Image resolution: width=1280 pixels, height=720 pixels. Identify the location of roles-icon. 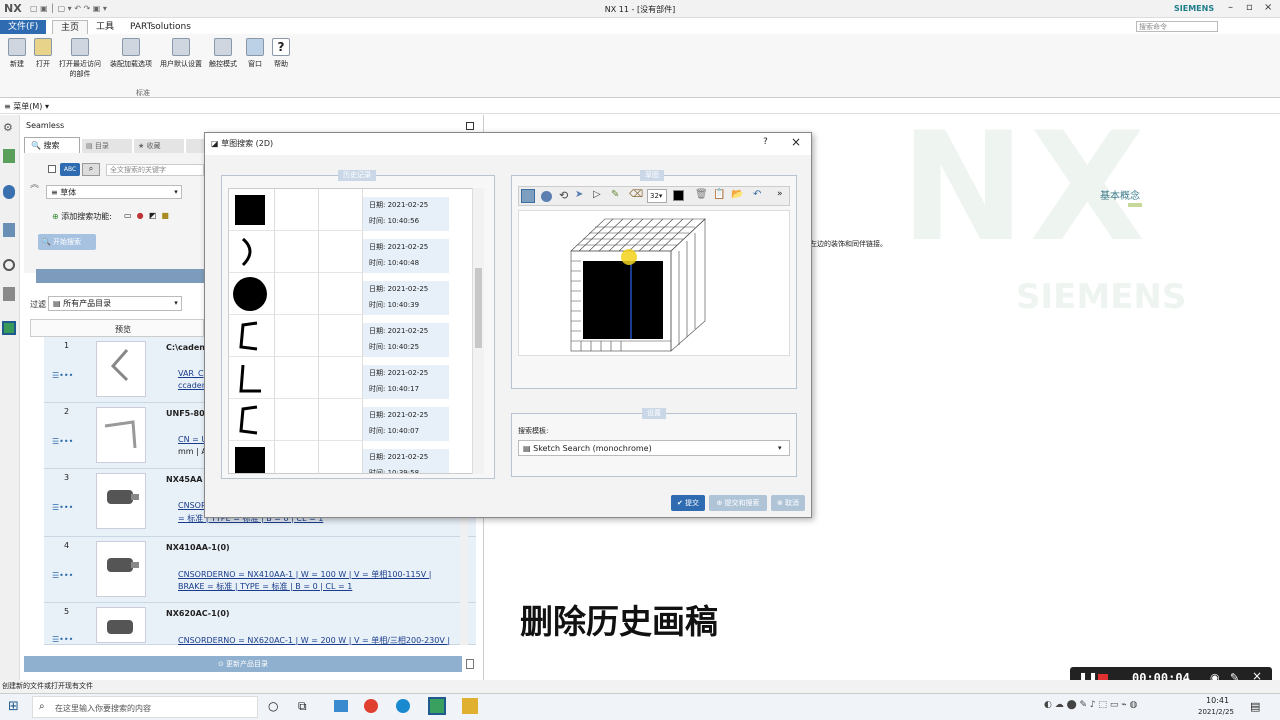
(9, 294).